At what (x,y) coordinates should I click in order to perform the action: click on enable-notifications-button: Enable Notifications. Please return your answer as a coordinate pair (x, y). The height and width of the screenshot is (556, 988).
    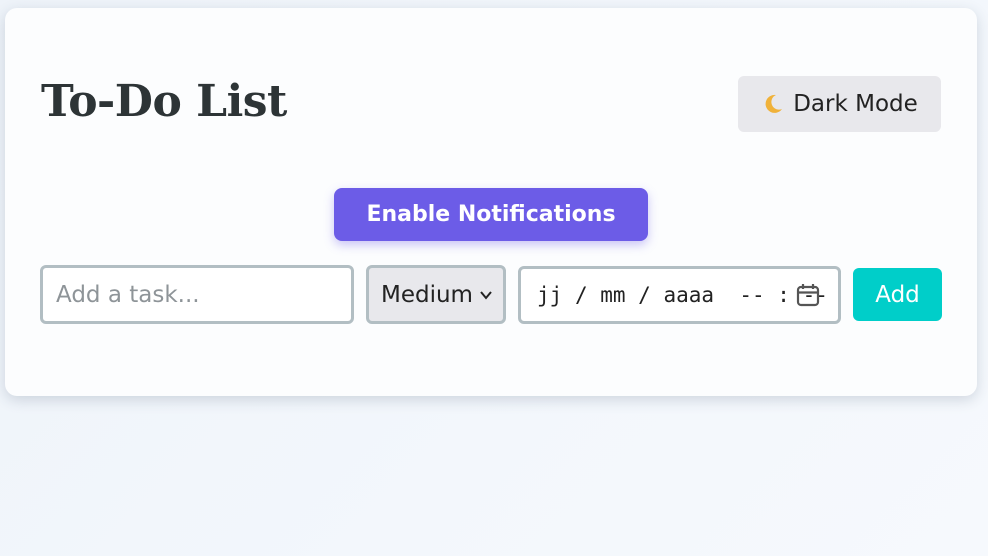
    Looking at the image, I should click on (491, 214).